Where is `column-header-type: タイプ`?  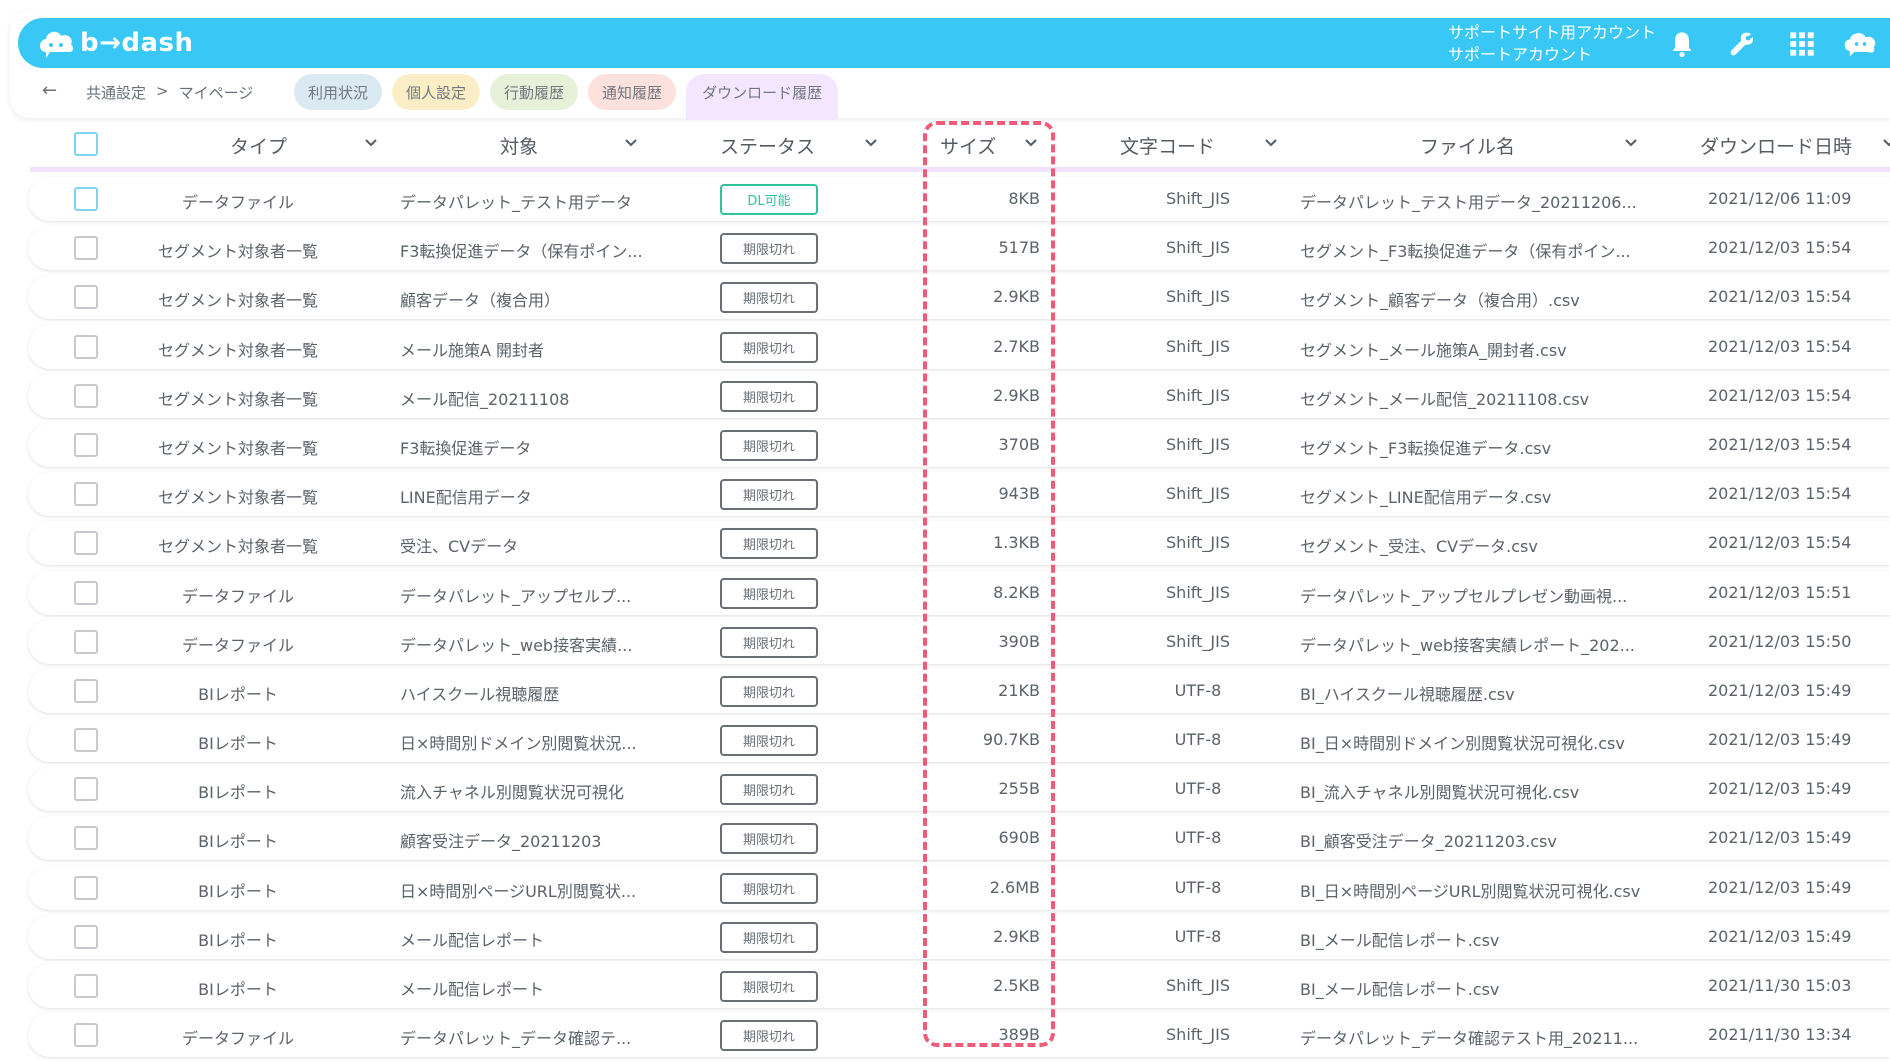
column-header-type: タイプ is located at coordinates (258, 145).